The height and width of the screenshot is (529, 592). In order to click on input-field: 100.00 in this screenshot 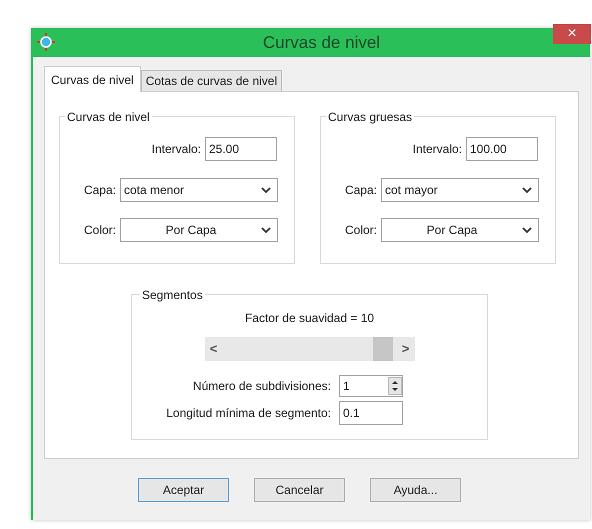, I will do `click(502, 149)`.